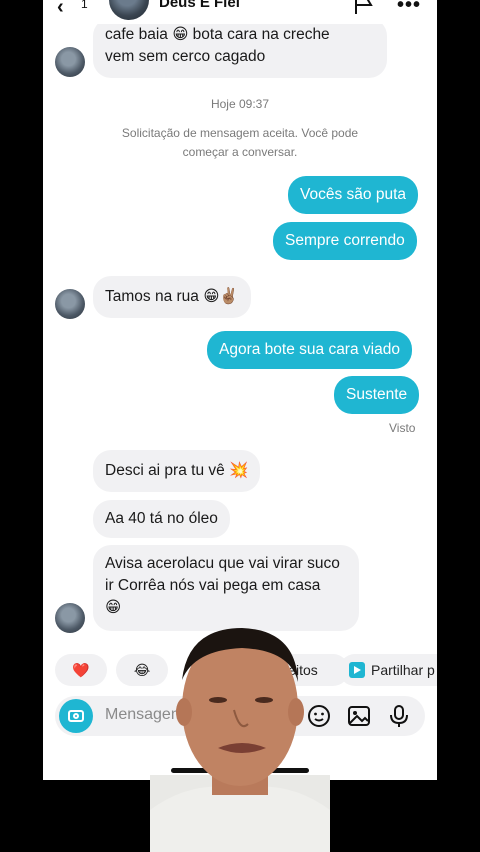 Image resolution: width=480 pixels, height=852 pixels. I want to click on message-incoming: Desci ai pra tu vê 💥, so click(177, 471).